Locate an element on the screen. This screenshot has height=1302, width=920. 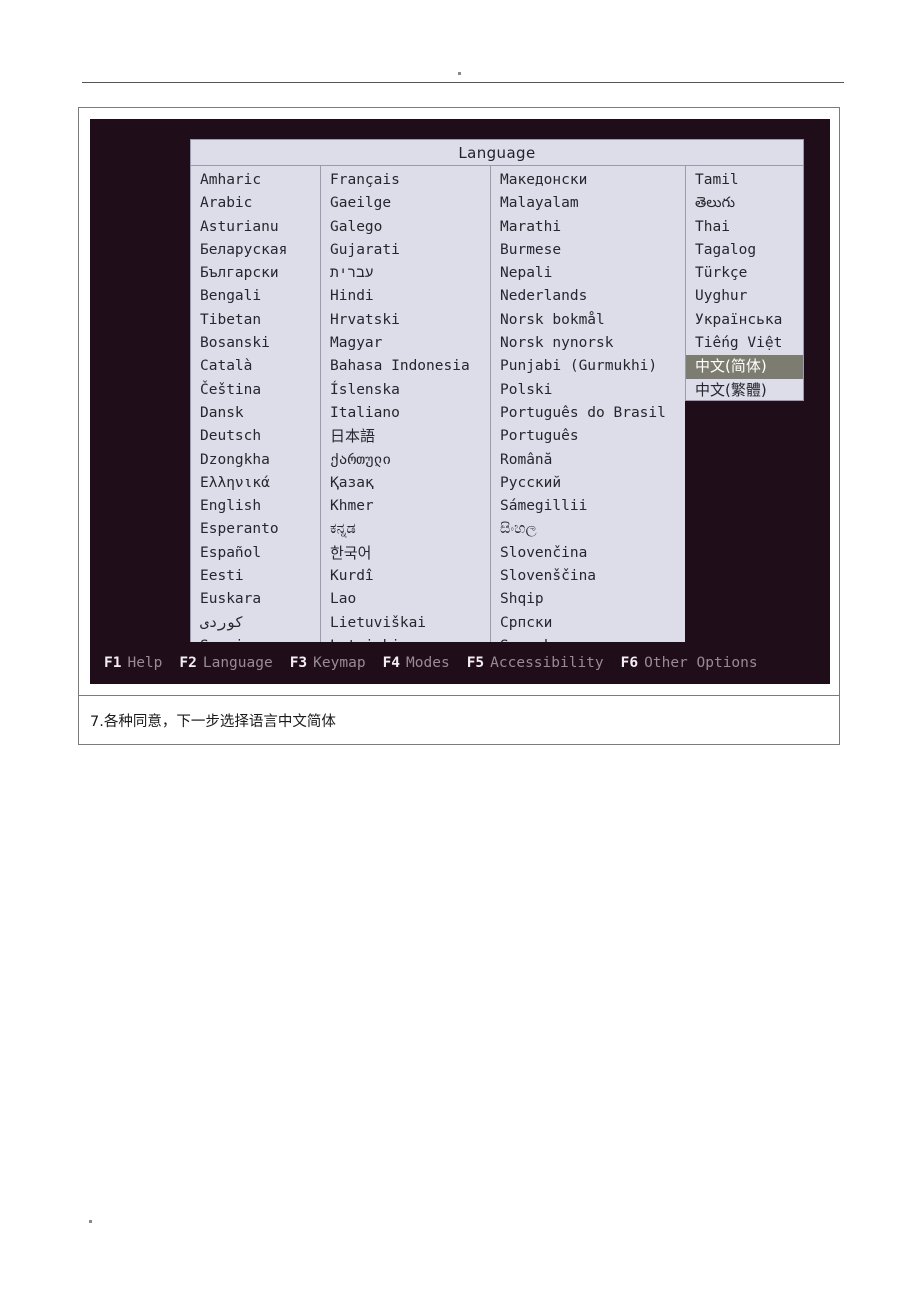
language-item: Slovenščina is located at coordinates (588, 576).